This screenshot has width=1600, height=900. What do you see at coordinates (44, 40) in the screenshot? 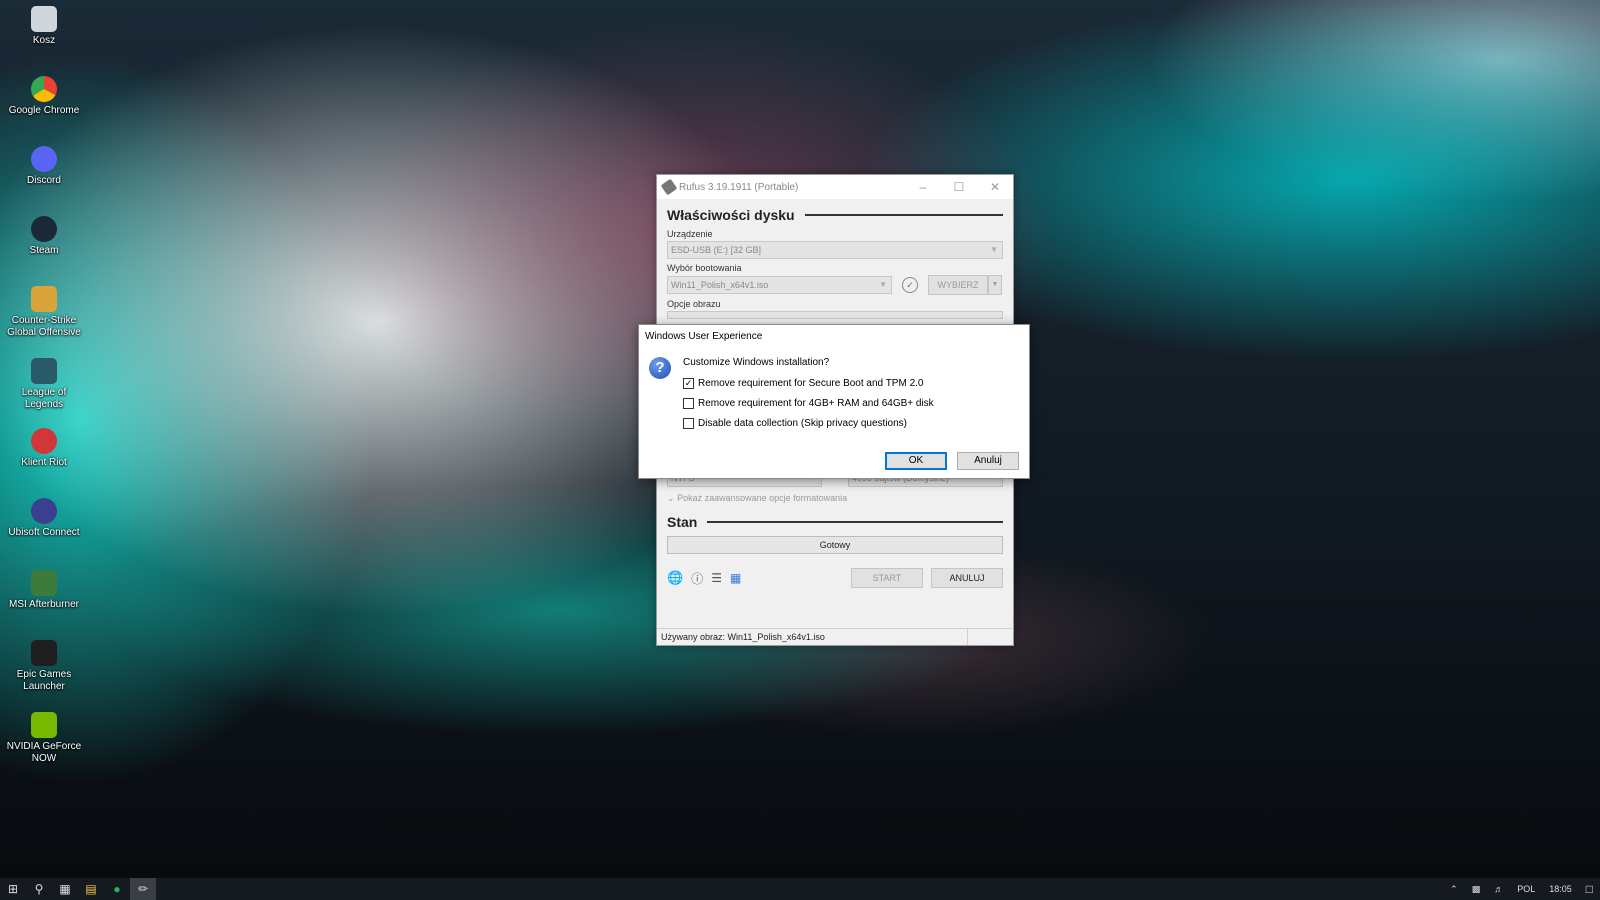
I see `desktop-icon-label: Kosz` at bounding box center [44, 40].